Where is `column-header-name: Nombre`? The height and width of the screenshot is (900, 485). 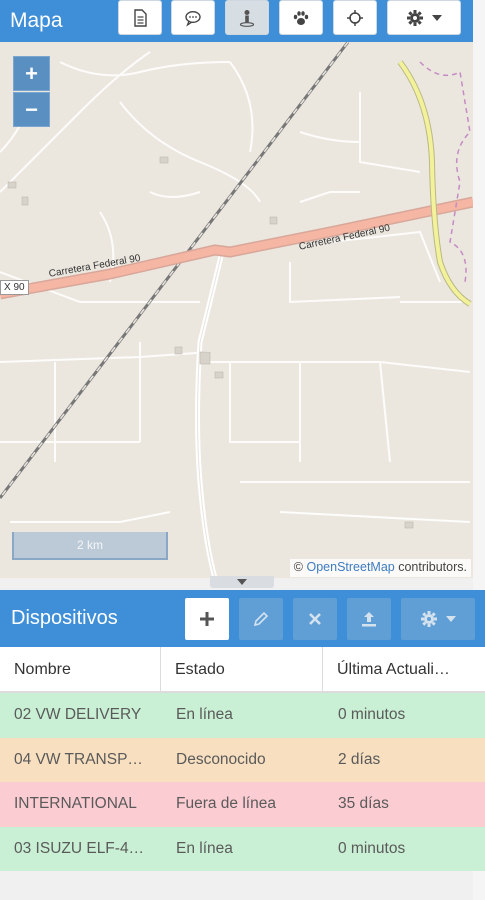 column-header-name: Nombre is located at coordinates (80, 669).